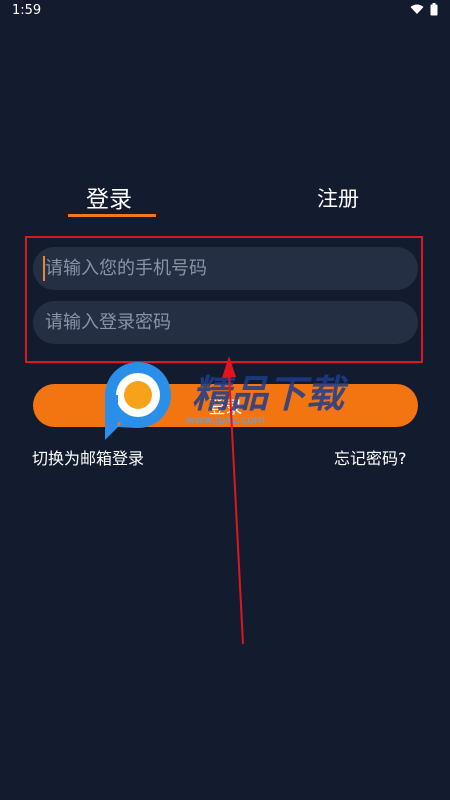  I want to click on tab-login: 登录, so click(109, 197).